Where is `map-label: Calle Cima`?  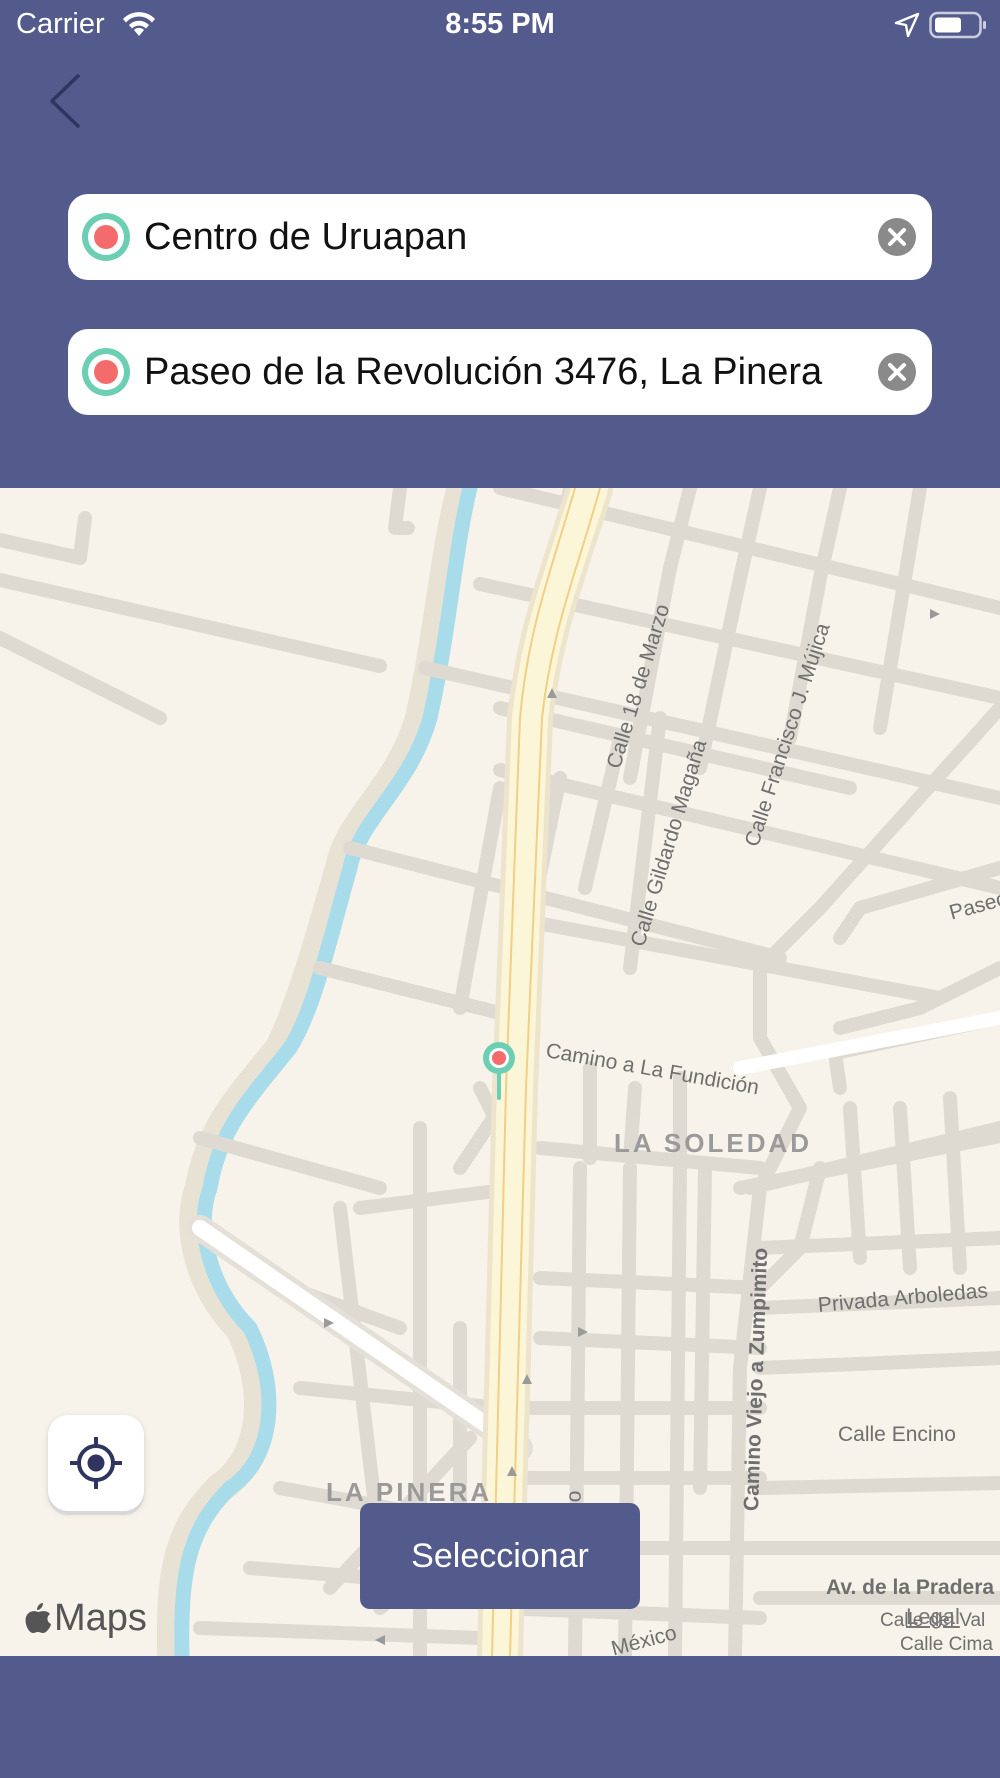
map-label: Calle Cima is located at coordinates (946, 1644).